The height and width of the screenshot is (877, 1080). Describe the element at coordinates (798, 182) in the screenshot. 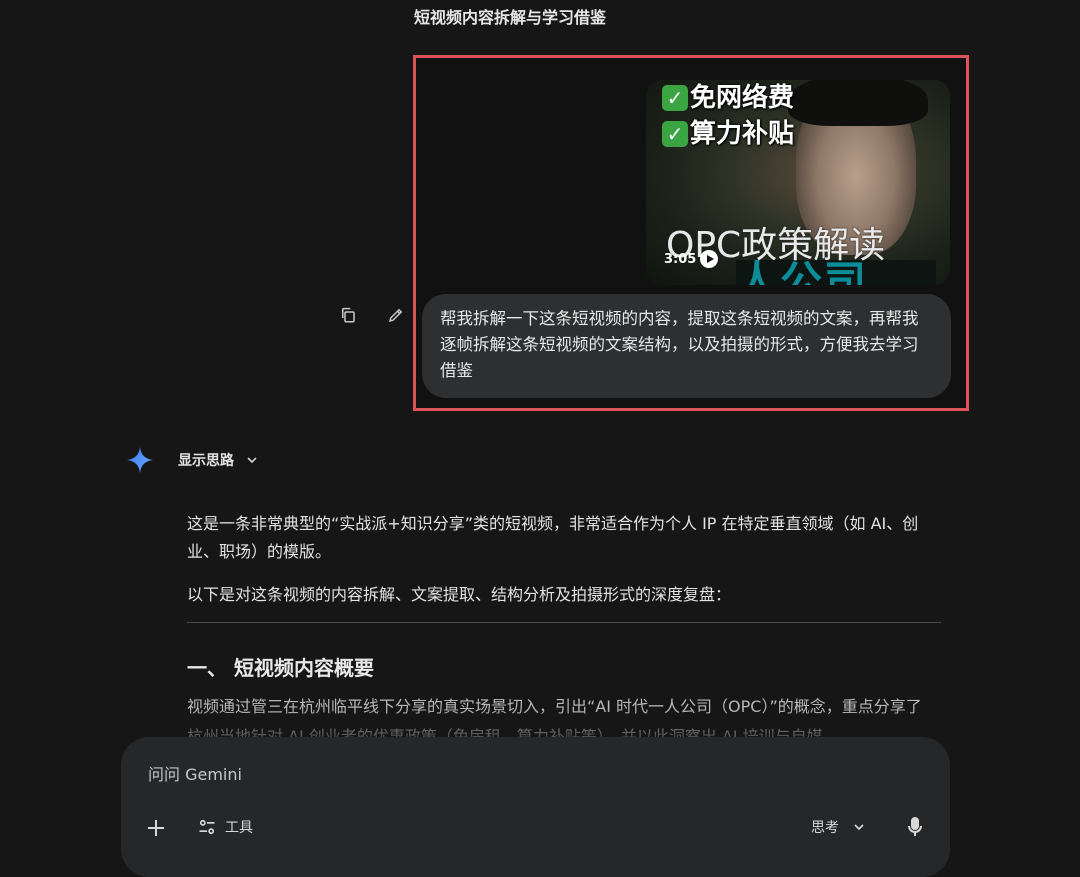

I see `video-thumbnail: 人公司 ✓ 免网络费 ✓ 算力补贴 OPC政策解读 3:05` at that location.